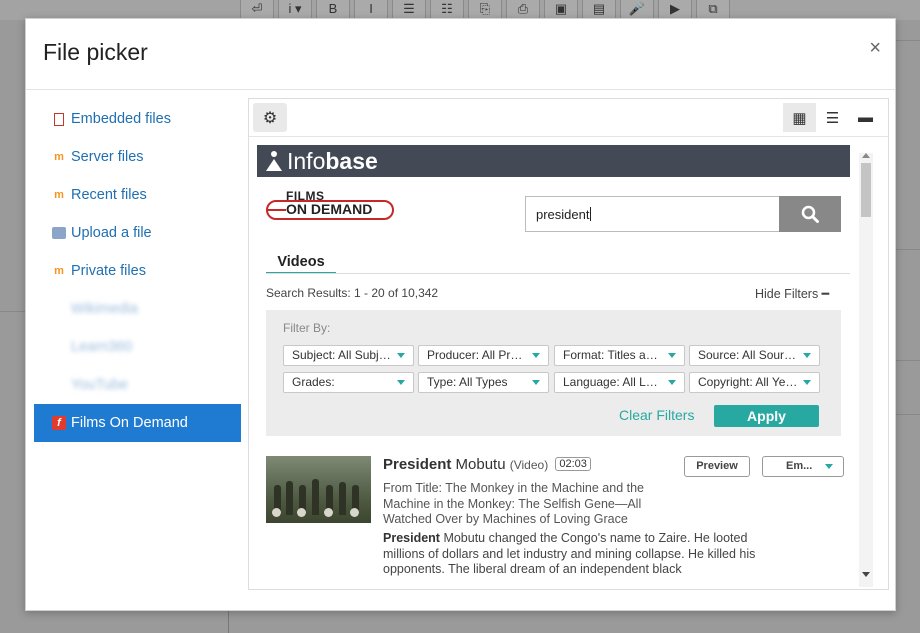  Describe the element at coordinates (59, 347) in the screenshot. I see `learn360-icon` at that location.